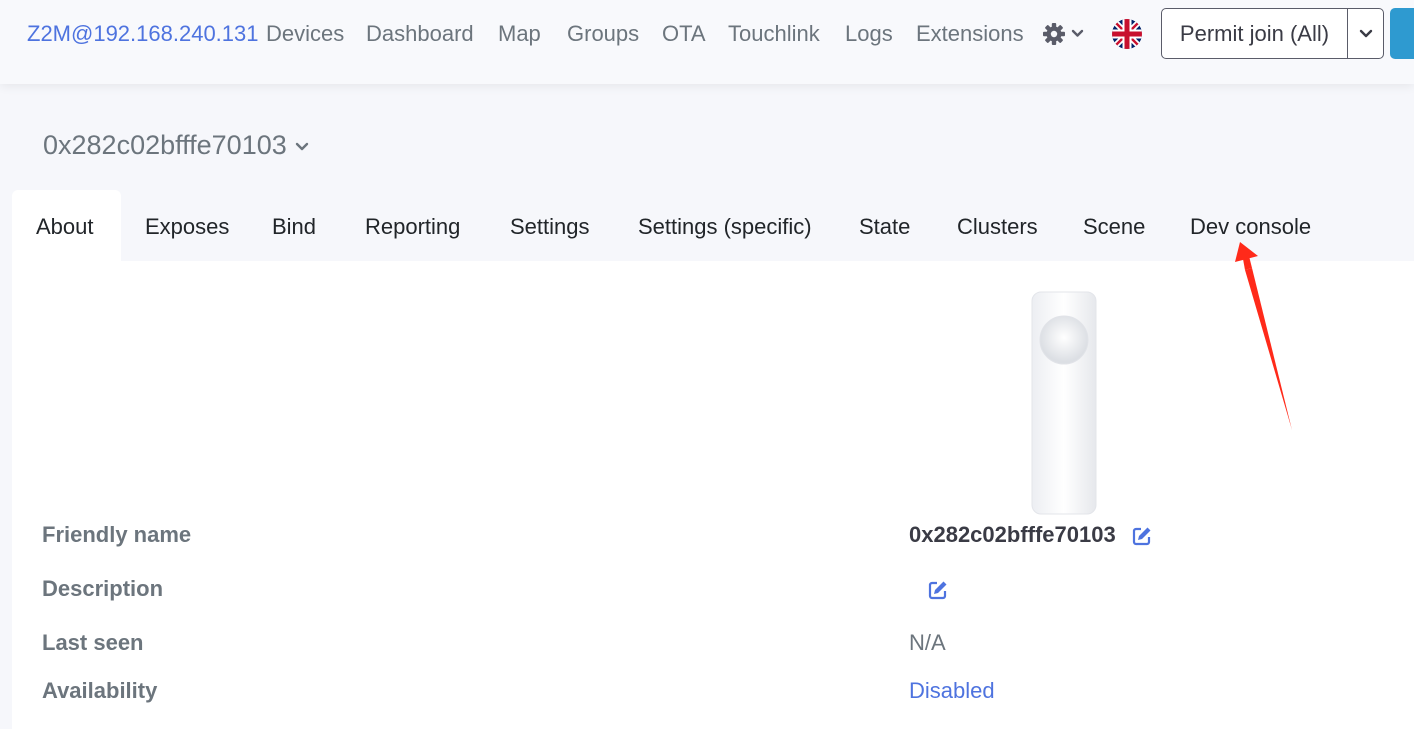 The height and width of the screenshot is (729, 1414). Describe the element at coordinates (774, 34) in the screenshot. I see `nav-touchlink: Touchlink` at that location.